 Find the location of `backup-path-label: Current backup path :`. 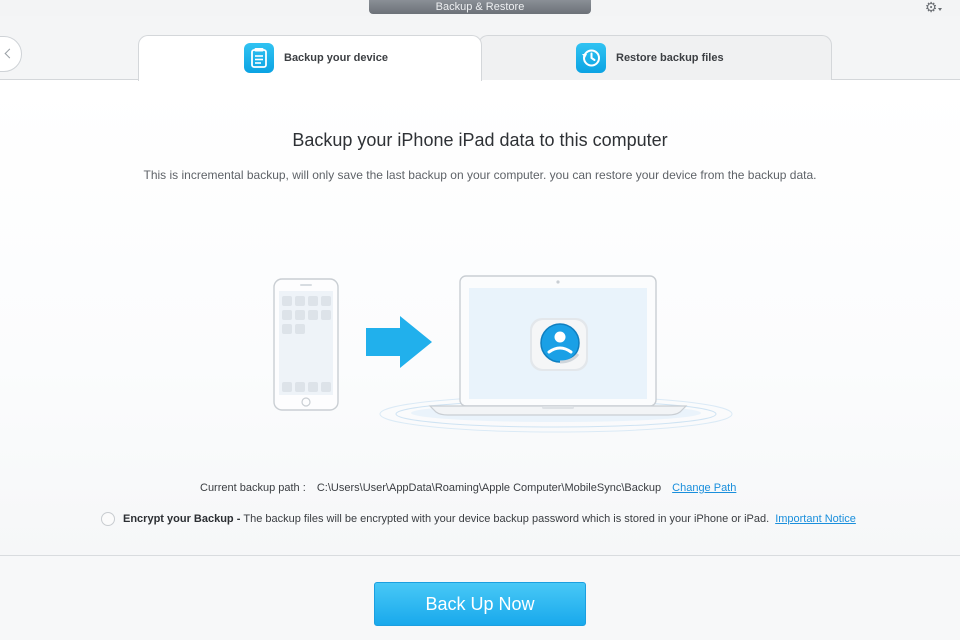

backup-path-label: Current backup path : is located at coordinates (253, 488).